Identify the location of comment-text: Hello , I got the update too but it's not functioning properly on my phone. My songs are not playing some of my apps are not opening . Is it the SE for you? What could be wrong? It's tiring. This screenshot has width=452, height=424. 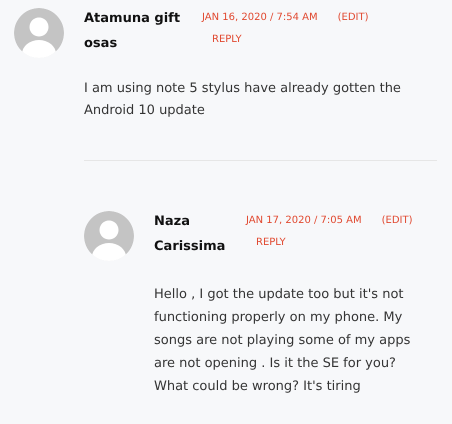
(283, 341).